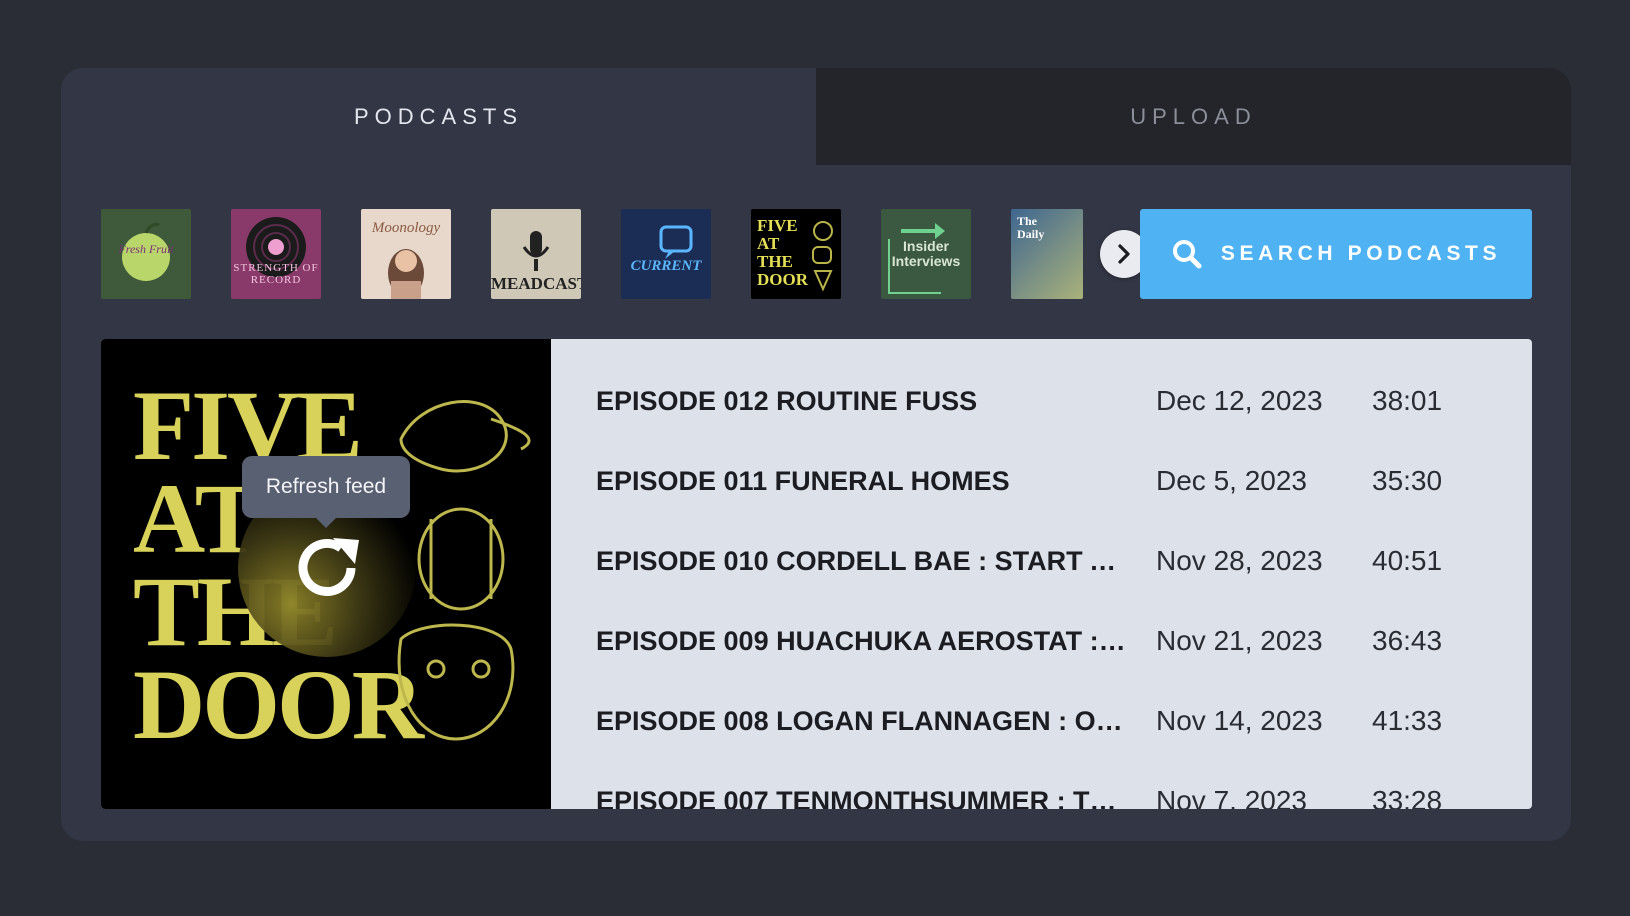  Describe the element at coordinates (1407, 797) in the screenshot. I see `episode-duration: 33:28` at that location.